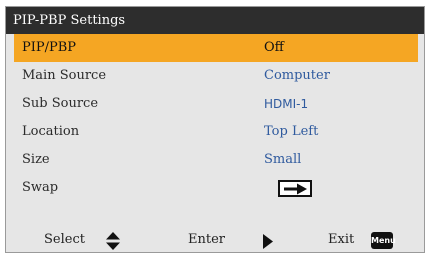 The width and height of the screenshot is (431, 260). I want to click on menu-item-main-source: Main Source Computer, so click(216, 76).